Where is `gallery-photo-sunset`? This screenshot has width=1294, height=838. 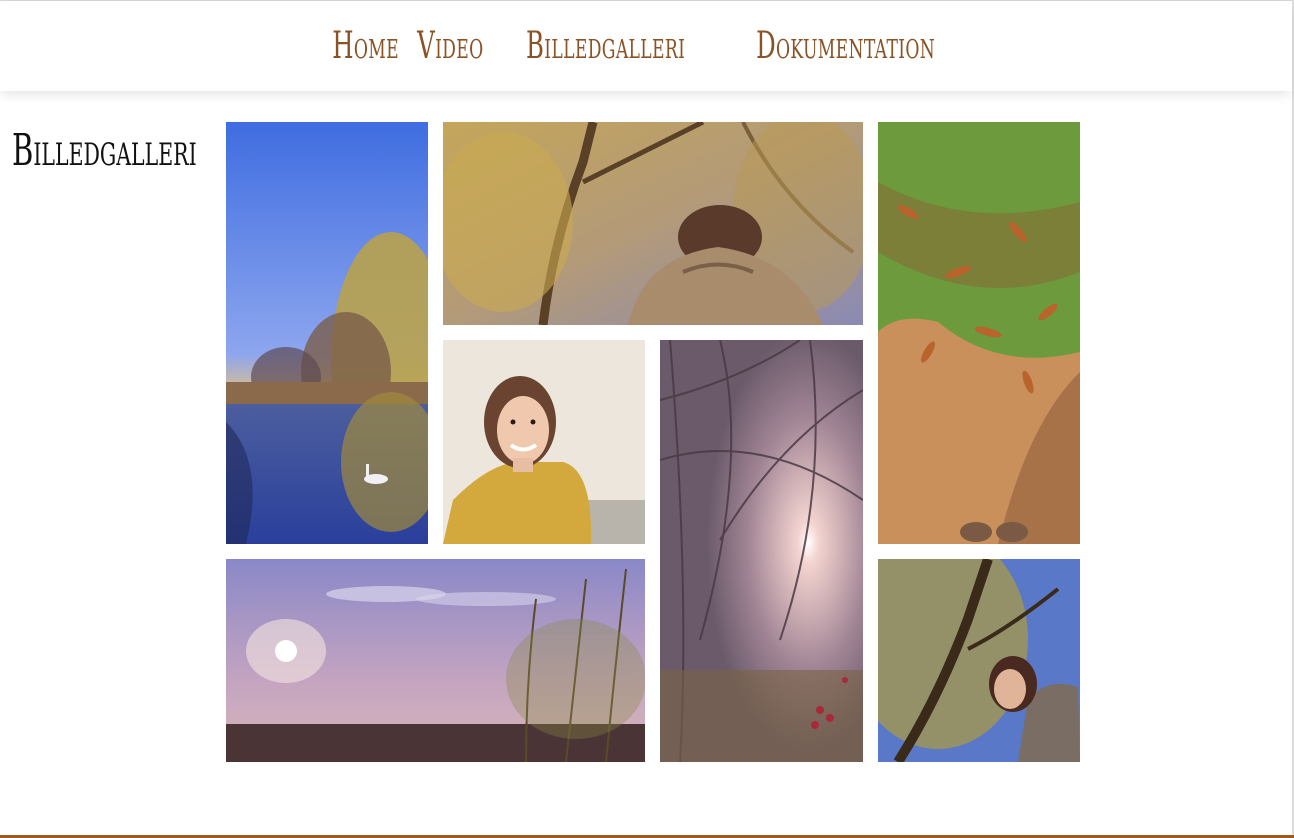
gallery-photo-sunset is located at coordinates (435, 660).